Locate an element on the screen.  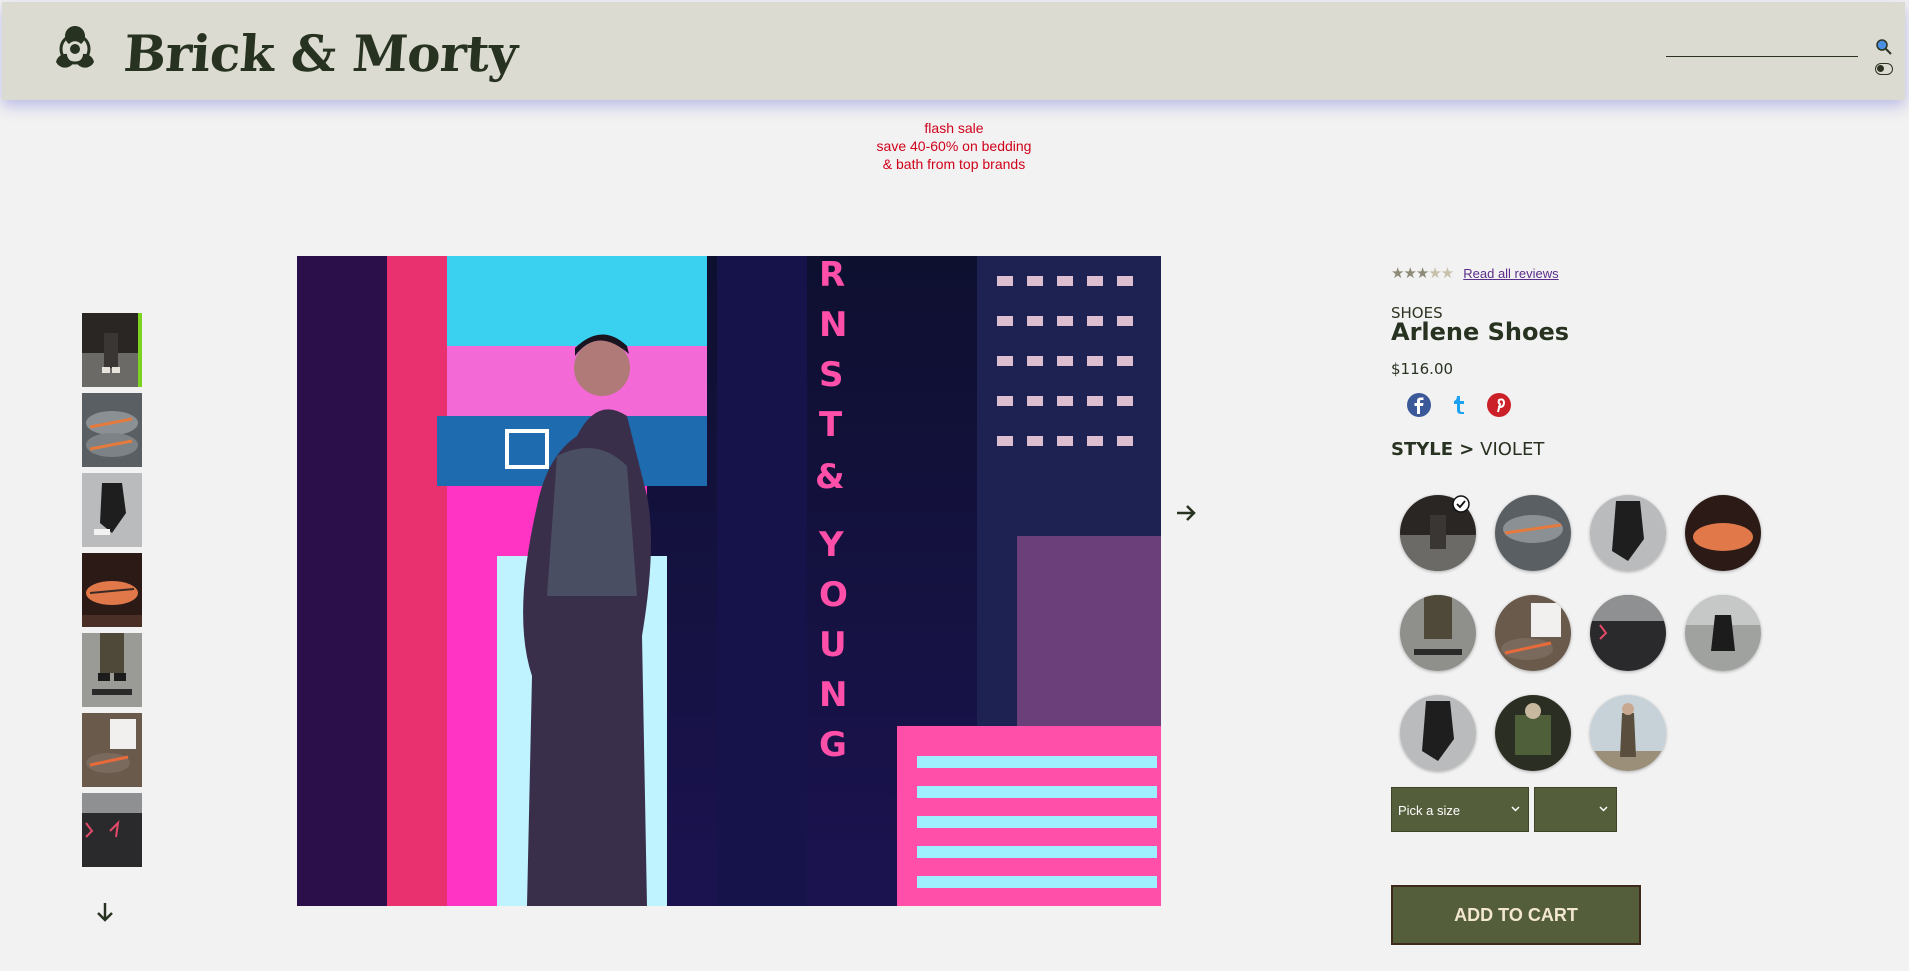
promo-line-3: & bath from top brands is located at coordinates (954, 164).